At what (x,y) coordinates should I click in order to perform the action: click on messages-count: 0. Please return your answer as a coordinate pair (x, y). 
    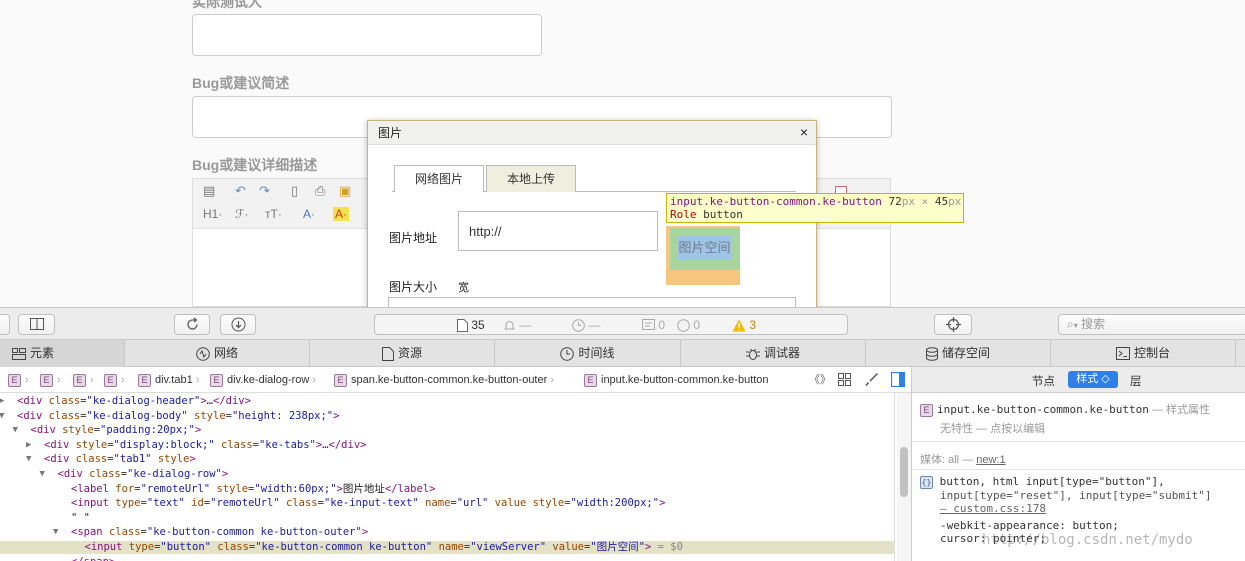
    Looking at the image, I should click on (662, 325).